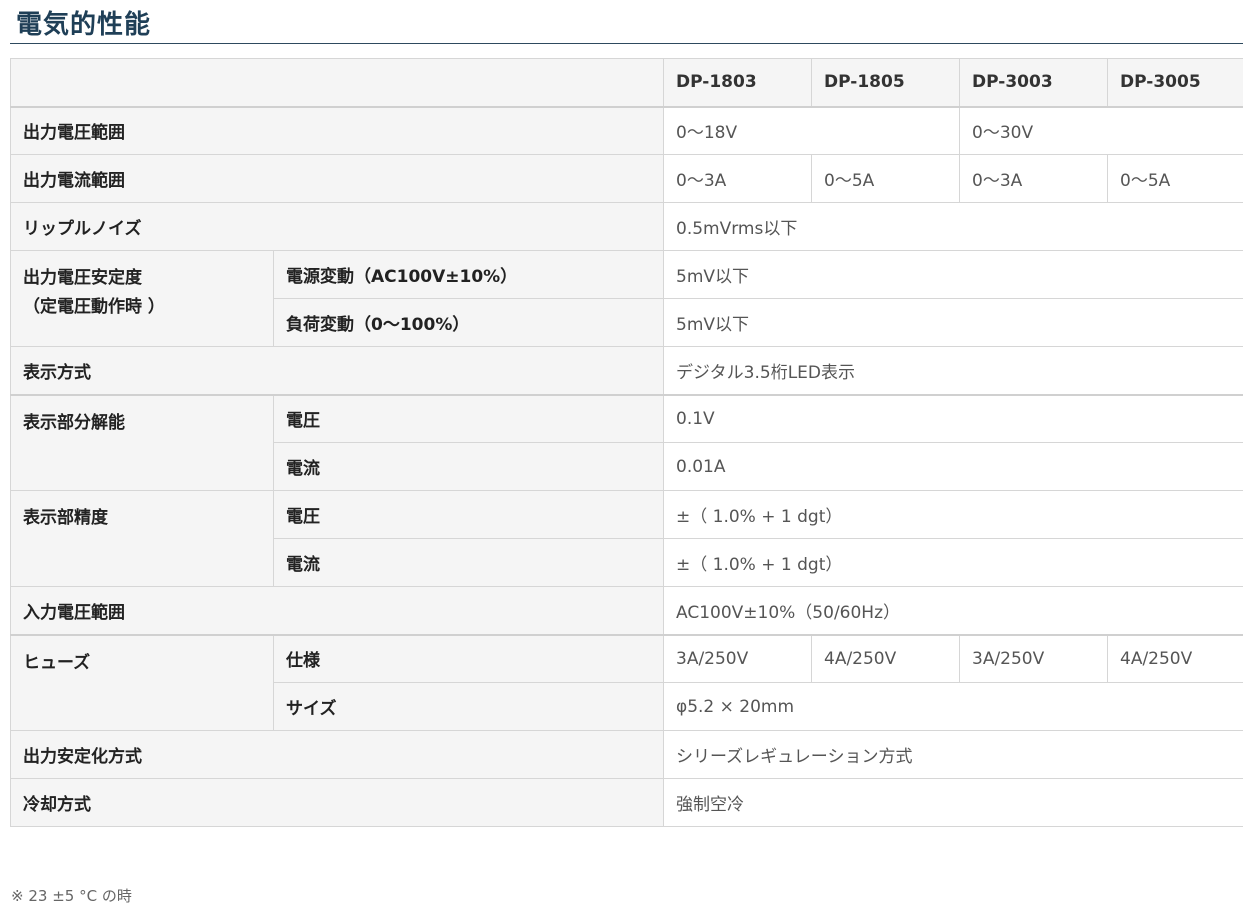  I want to click on table-row: 冷却方式 強制空冷, so click(626, 802).